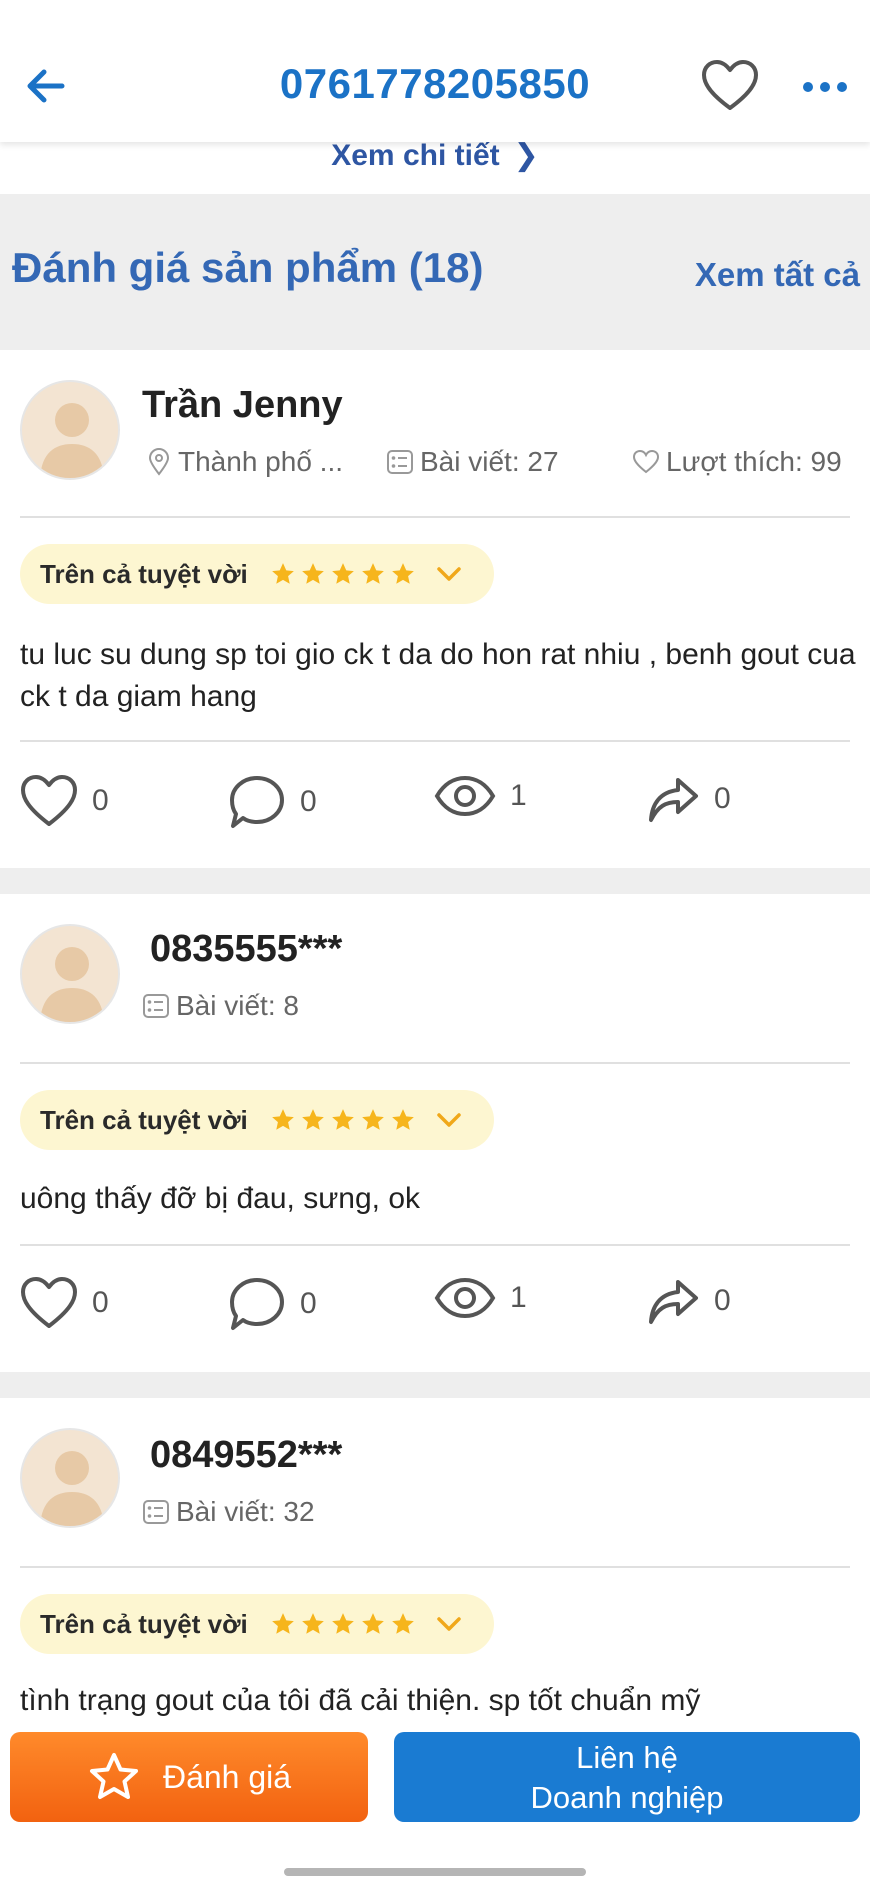 This screenshot has width=870, height=1884. I want to click on more-dots-icon, so click(825, 87).